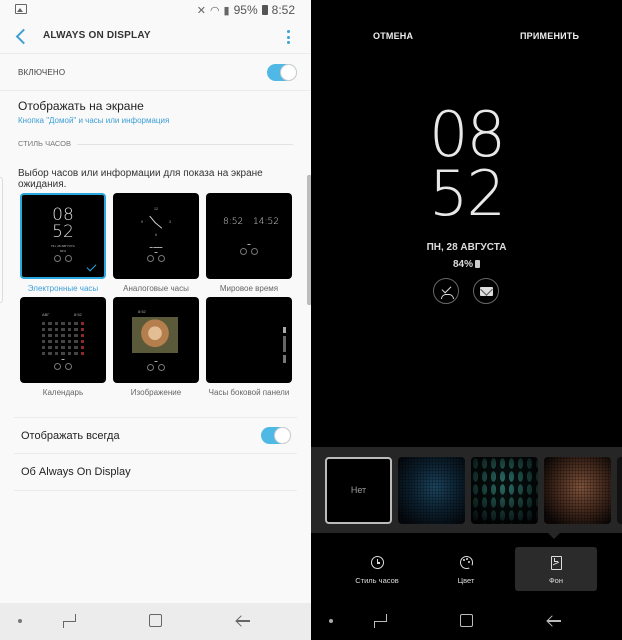  What do you see at coordinates (155, 335) in the screenshot?
I see `photo-preview` at bounding box center [155, 335].